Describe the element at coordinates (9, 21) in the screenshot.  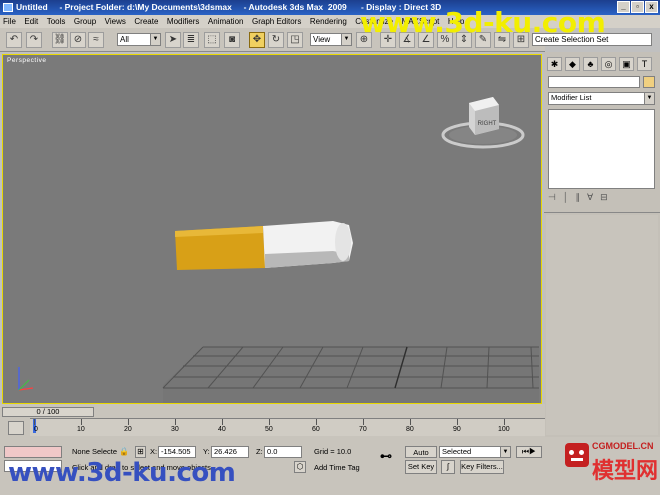
I see `menu-file: File` at that location.